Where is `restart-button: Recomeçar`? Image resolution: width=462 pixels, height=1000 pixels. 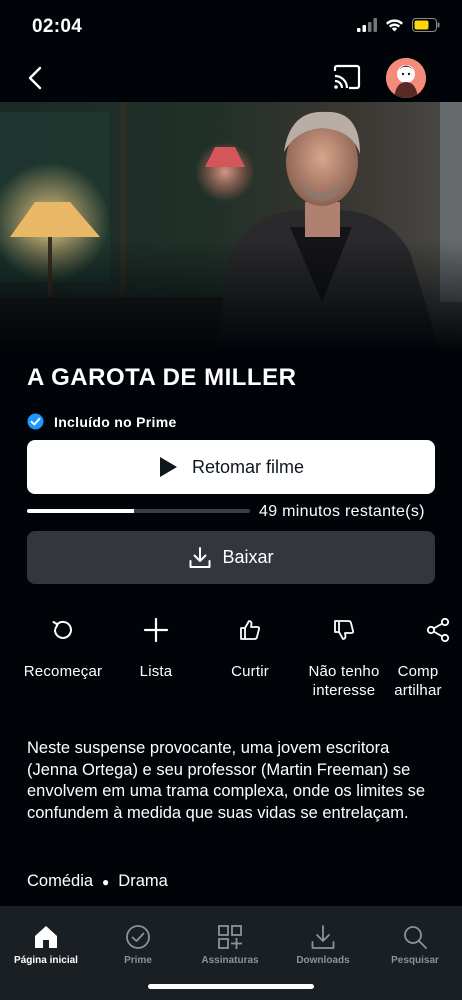 restart-button: Recomeçar is located at coordinates (63, 646).